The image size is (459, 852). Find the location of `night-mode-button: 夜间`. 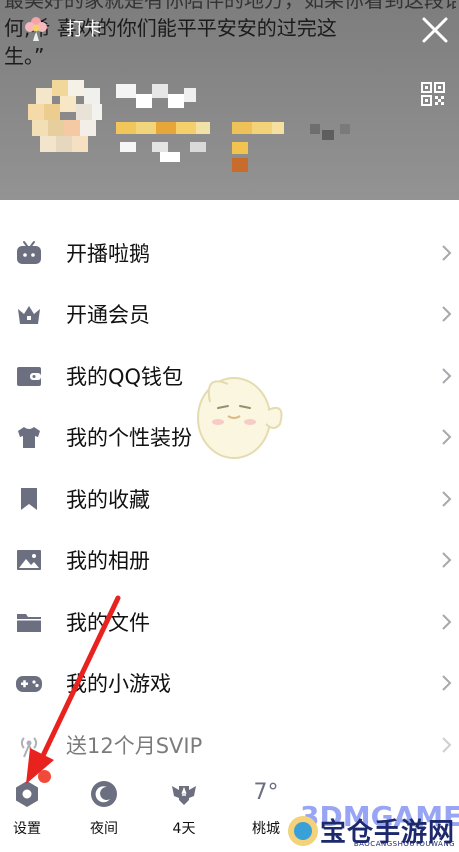

night-mode-button: 夜间 is located at coordinates (104, 804).